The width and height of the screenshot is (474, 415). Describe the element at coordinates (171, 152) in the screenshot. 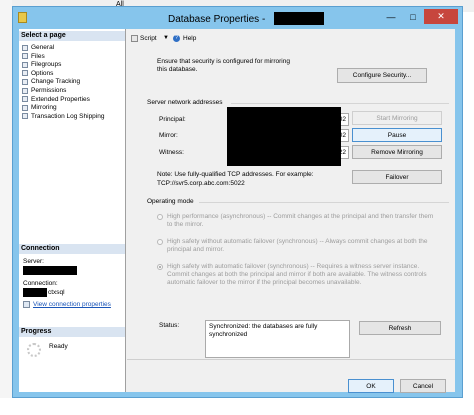

I see `witness-label: Witness:` at that location.